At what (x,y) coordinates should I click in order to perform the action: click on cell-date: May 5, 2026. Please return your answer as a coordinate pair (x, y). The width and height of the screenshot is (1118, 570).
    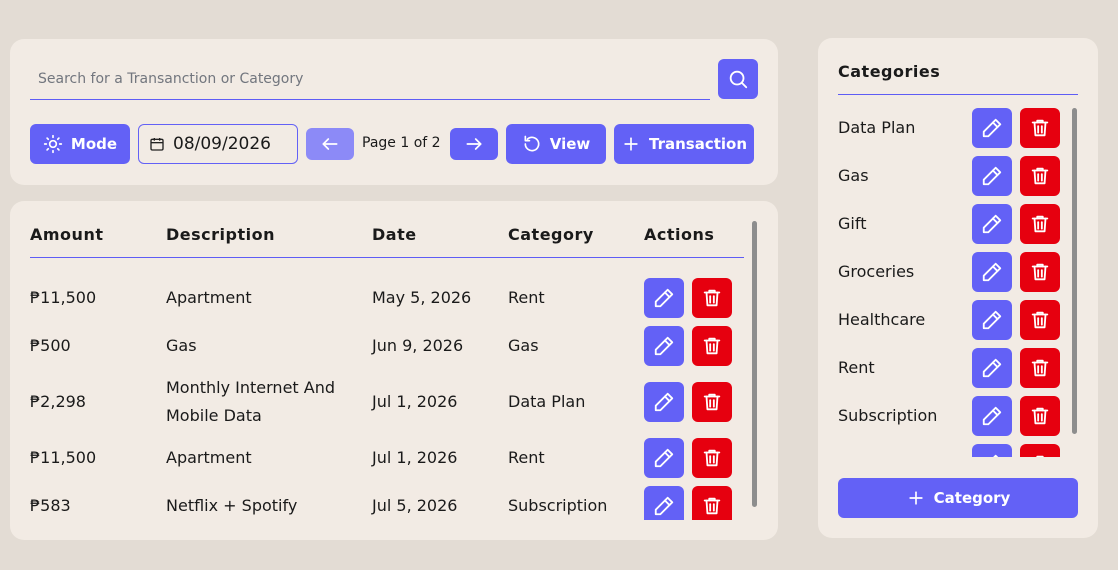
    Looking at the image, I should click on (422, 297).